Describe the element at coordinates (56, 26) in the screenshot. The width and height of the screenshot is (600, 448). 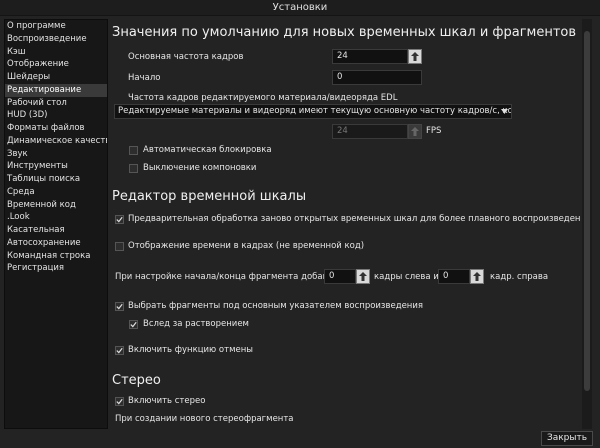
I see `sidebar-item: О программе` at that location.